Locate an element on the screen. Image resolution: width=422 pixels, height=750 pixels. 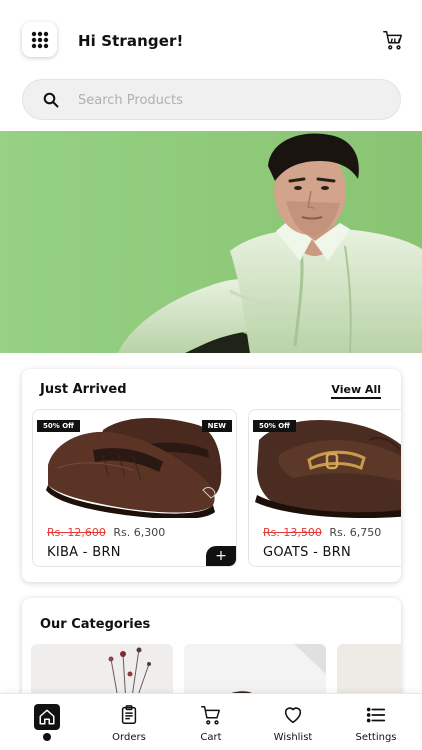
add-to-cart-button: + is located at coordinates (221, 556).